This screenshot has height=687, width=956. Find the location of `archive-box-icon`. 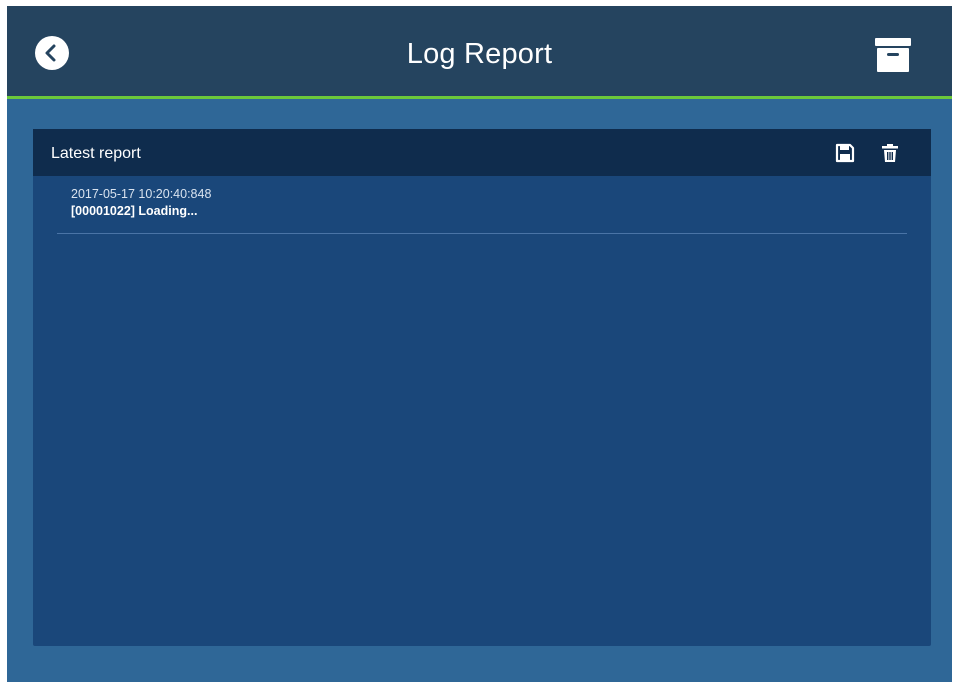

archive-box-icon is located at coordinates (893, 55).